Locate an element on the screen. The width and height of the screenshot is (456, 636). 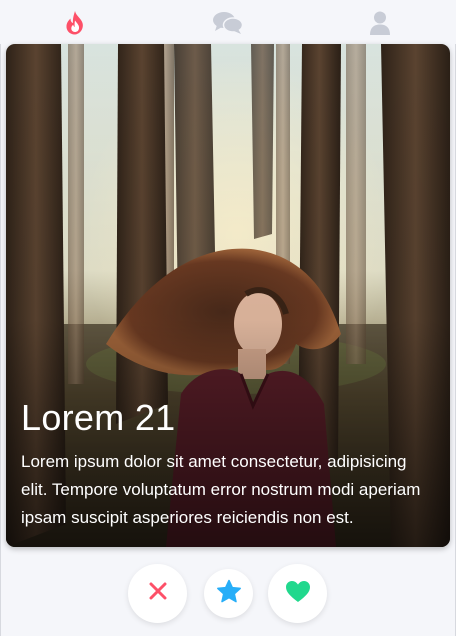
nope-button is located at coordinates (157, 593).